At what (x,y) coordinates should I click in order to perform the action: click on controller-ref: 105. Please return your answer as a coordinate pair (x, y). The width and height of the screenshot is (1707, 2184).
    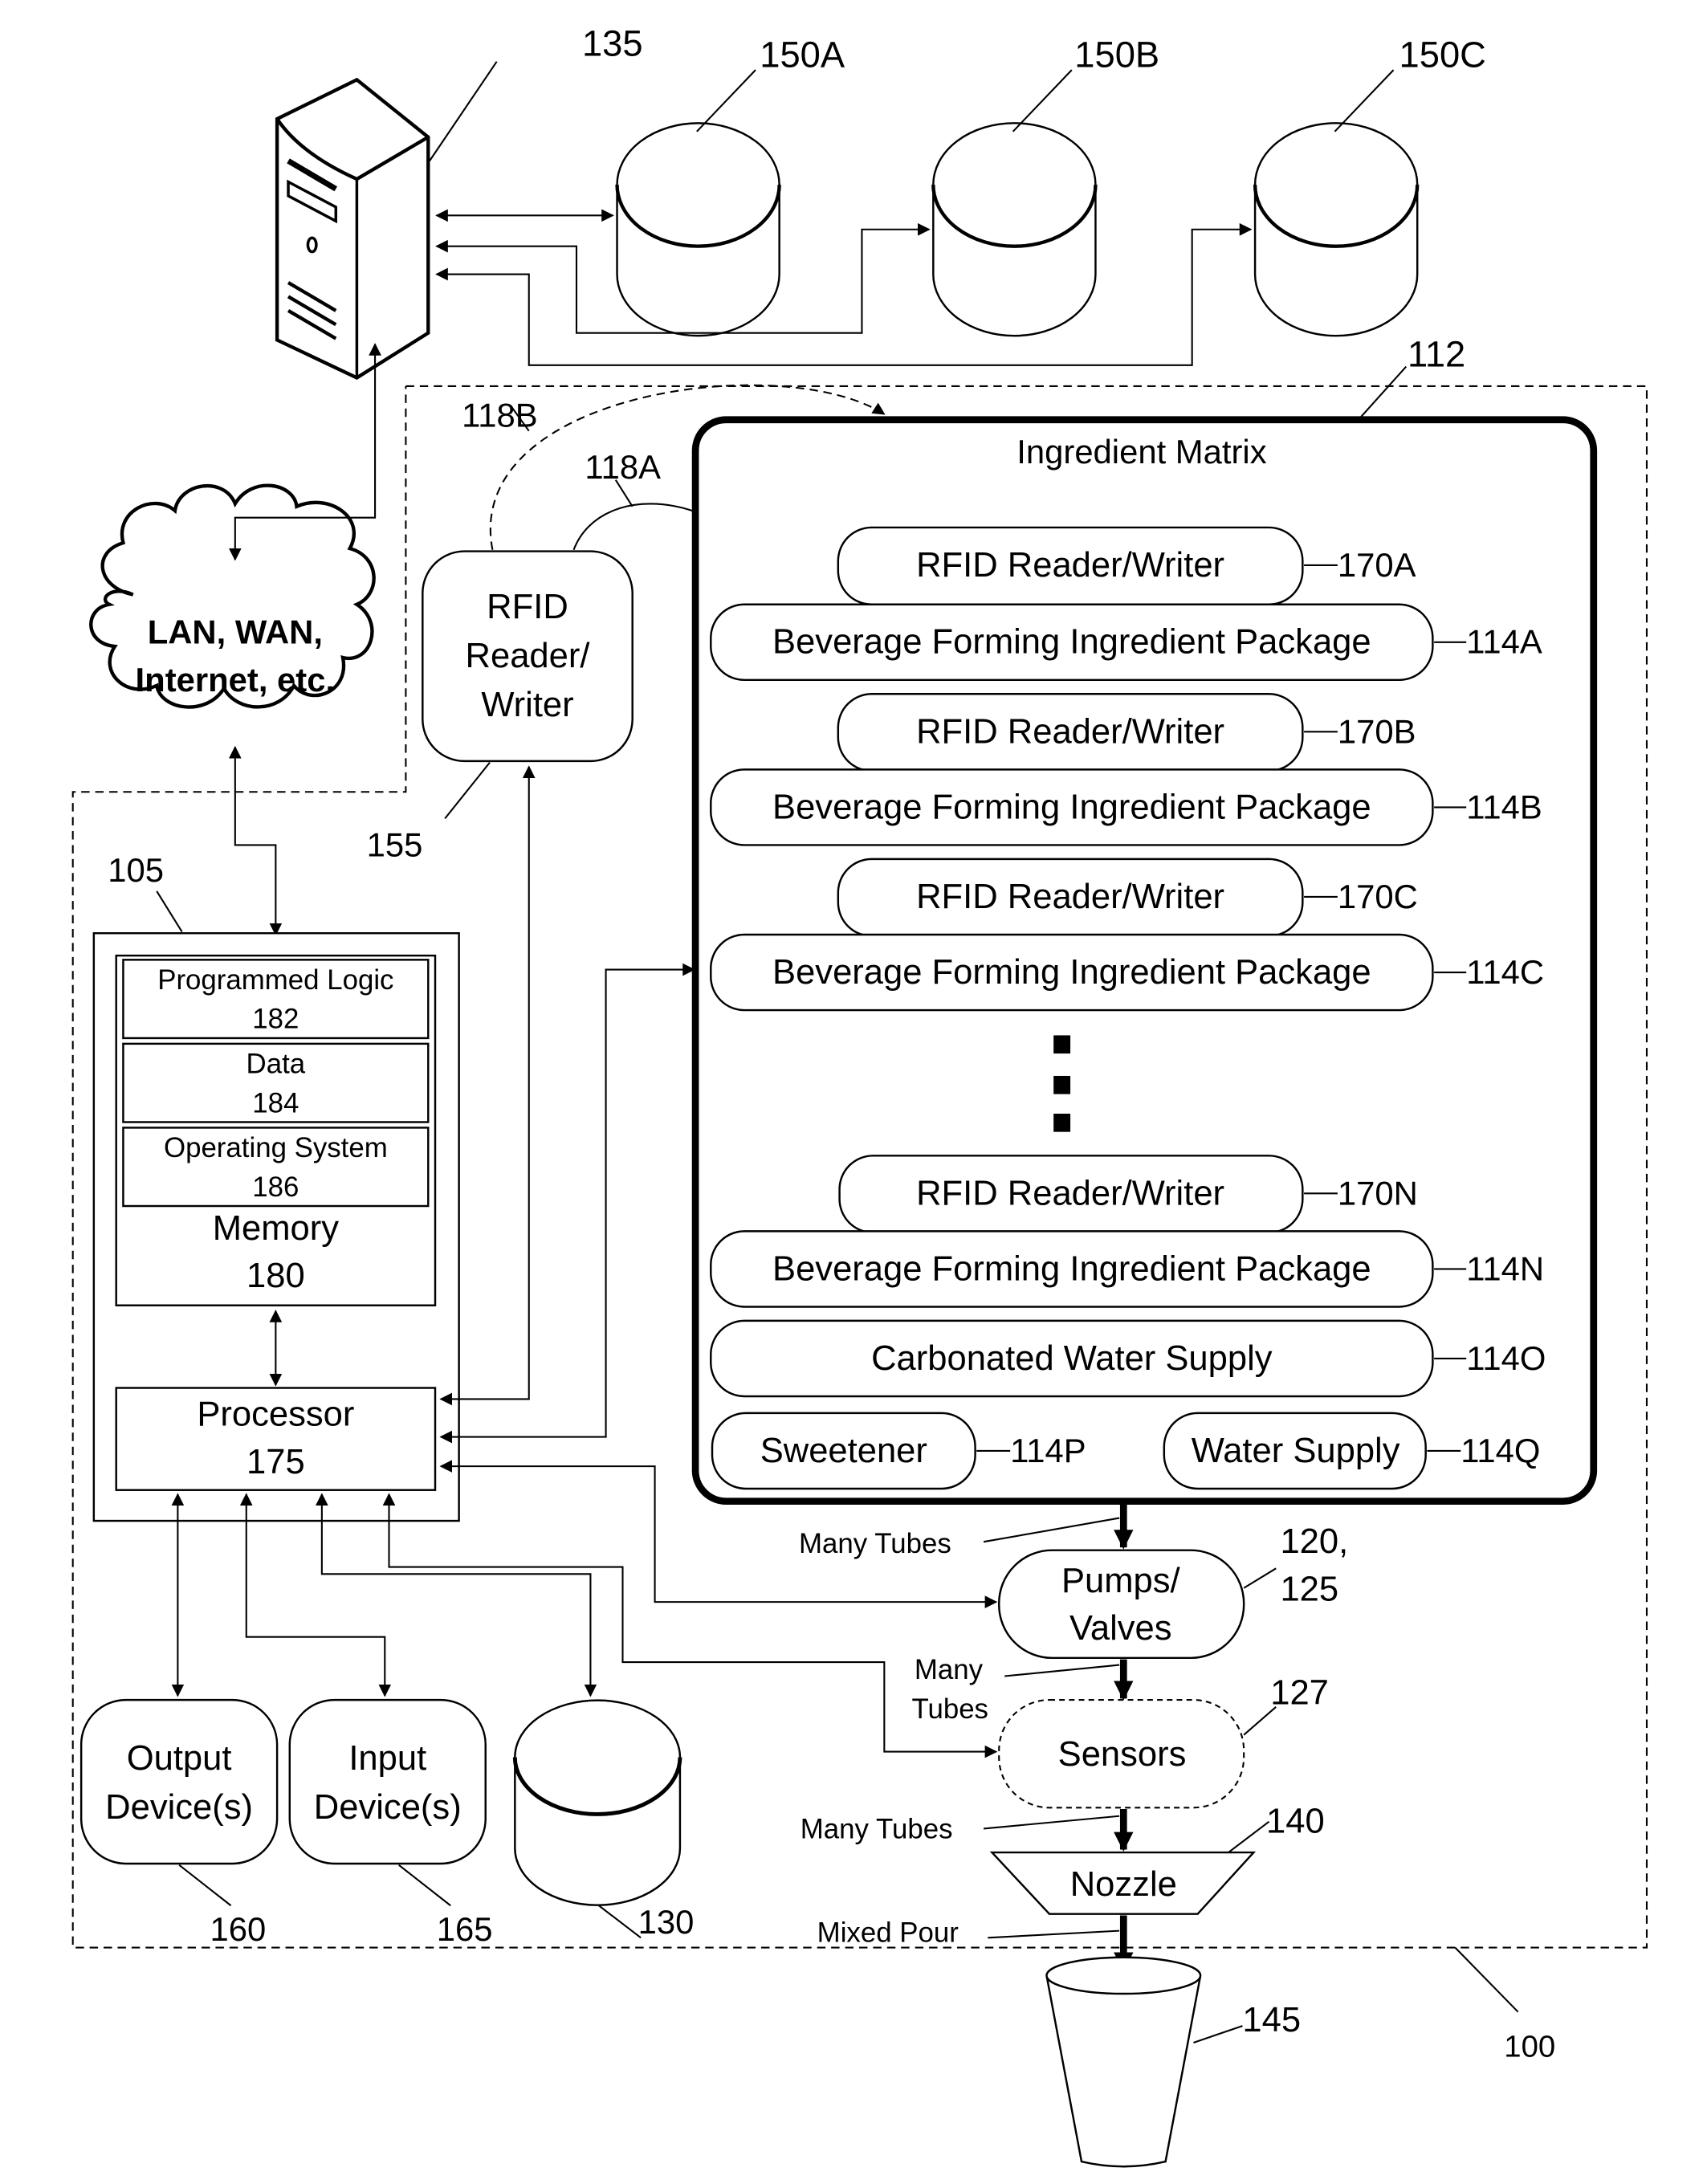
    Looking at the image, I should click on (136, 870).